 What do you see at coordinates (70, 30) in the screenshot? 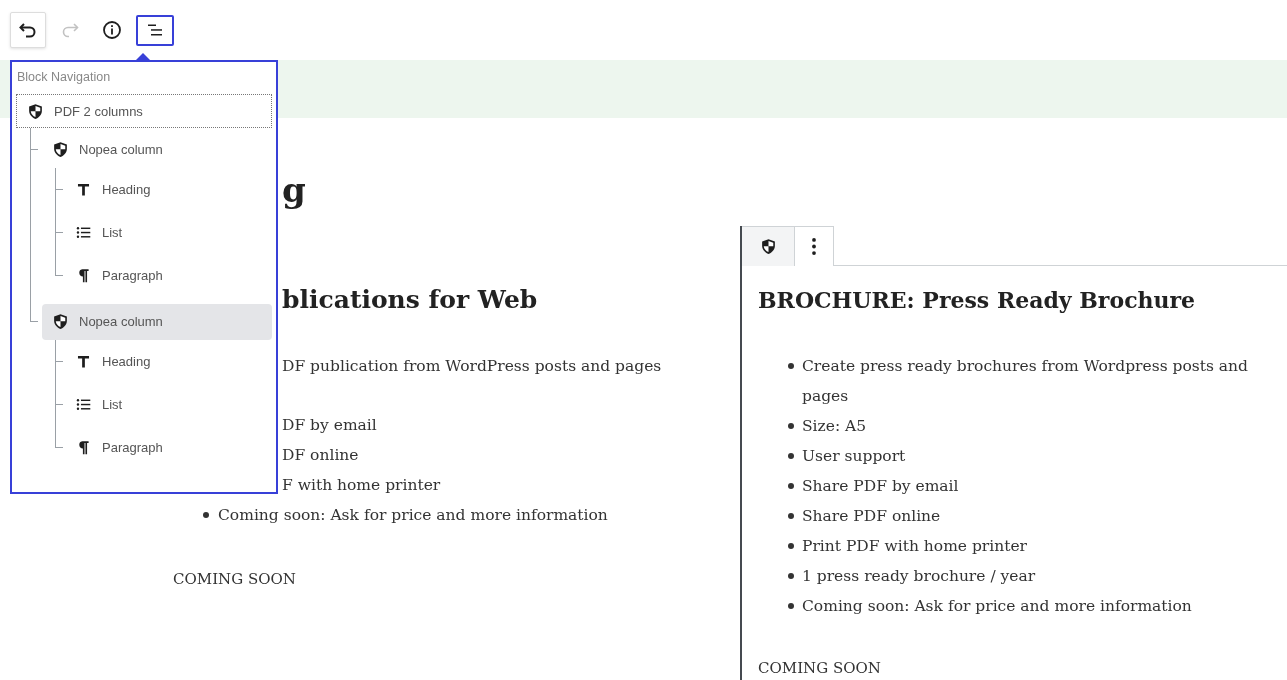
I see `redo-icon` at bounding box center [70, 30].